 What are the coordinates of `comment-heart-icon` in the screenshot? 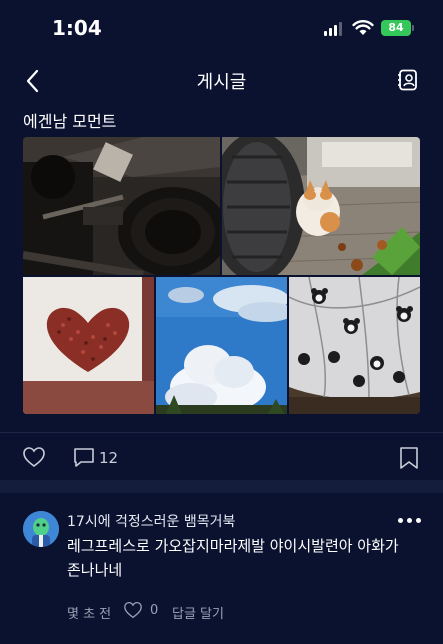 It's located at (133, 610).